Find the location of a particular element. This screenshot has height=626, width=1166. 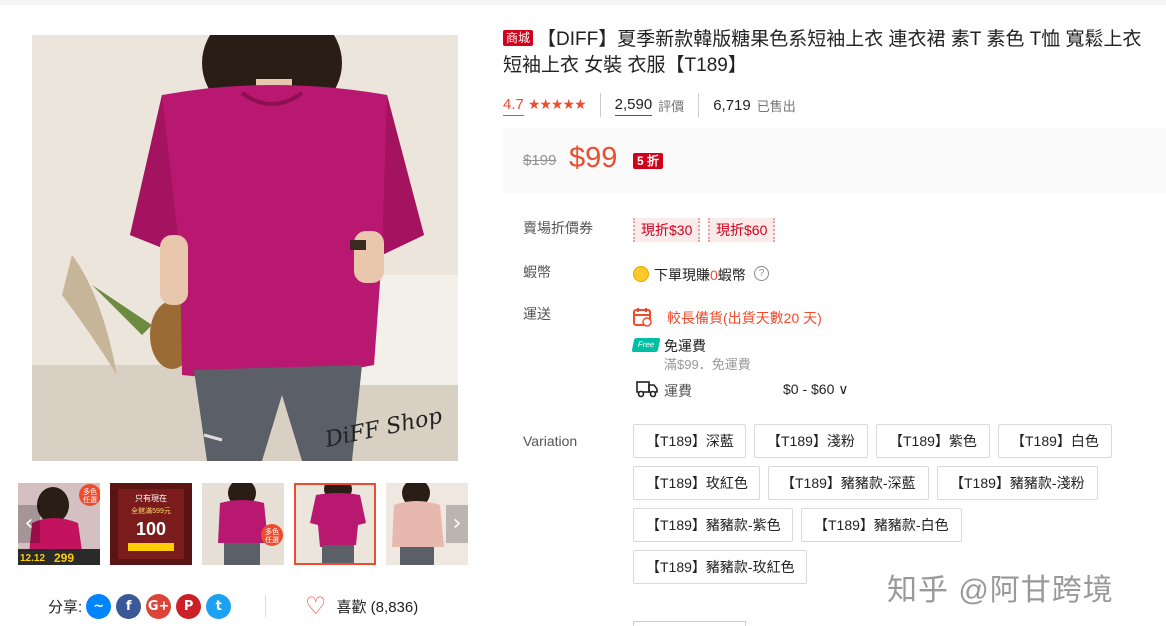

variation-option: 【T189】玫紅色 is located at coordinates (696, 483).